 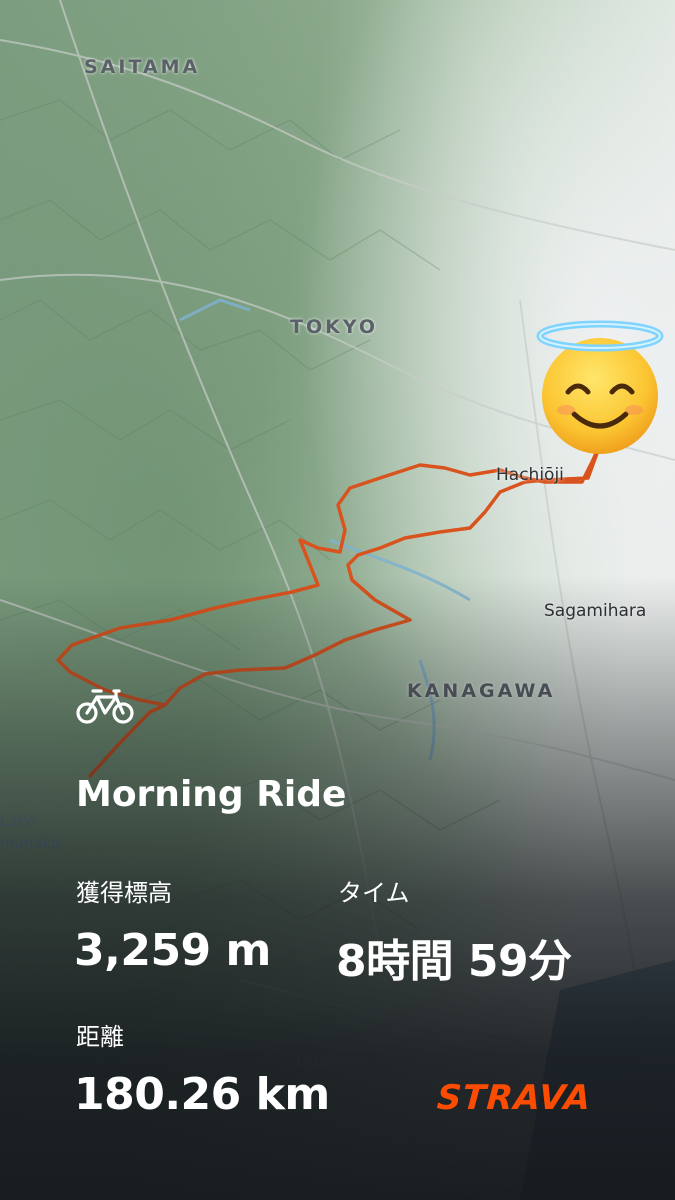 What do you see at coordinates (100, 1037) in the screenshot?
I see `distance-label: 距離` at bounding box center [100, 1037].